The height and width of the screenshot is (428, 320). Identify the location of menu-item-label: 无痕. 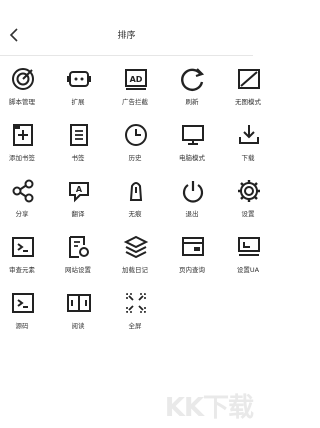
(135, 214).